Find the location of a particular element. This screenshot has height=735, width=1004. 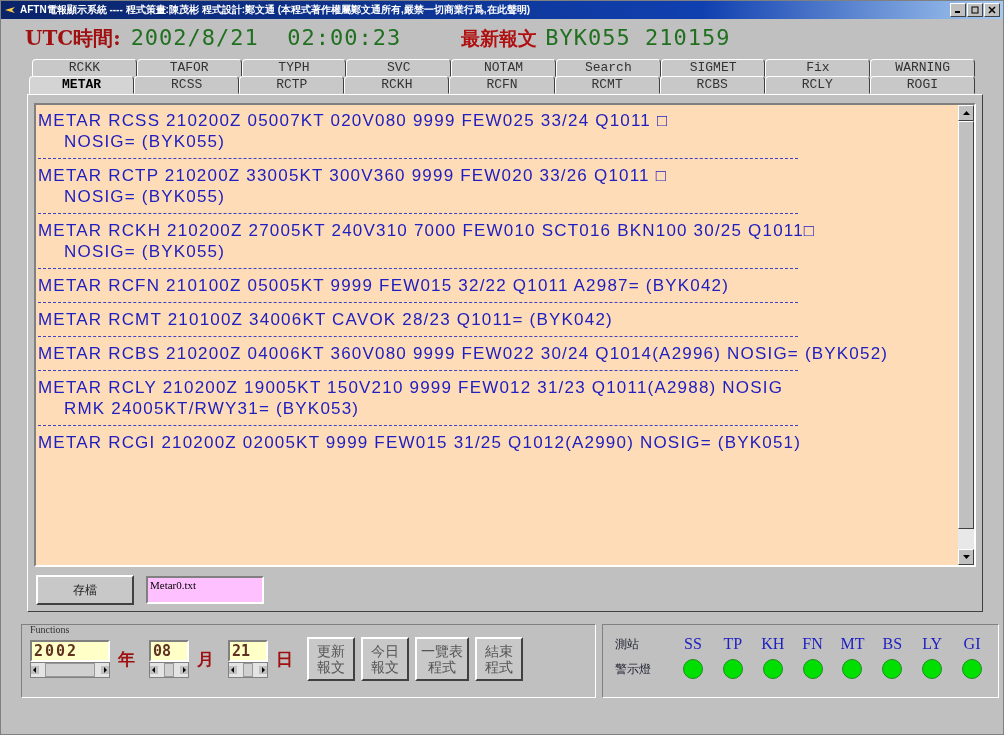

function-button: 今日 報文 is located at coordinates (385, 659).